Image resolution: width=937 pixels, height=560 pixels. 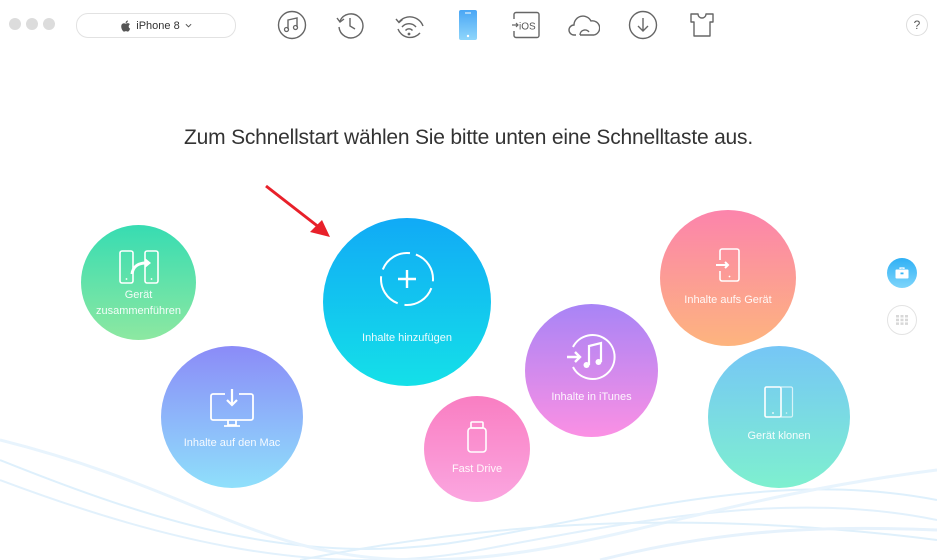 What do you see at coordinates (407, 279) in the screenshot?
I see `add-content-icon` at bounding box center [407, 279].